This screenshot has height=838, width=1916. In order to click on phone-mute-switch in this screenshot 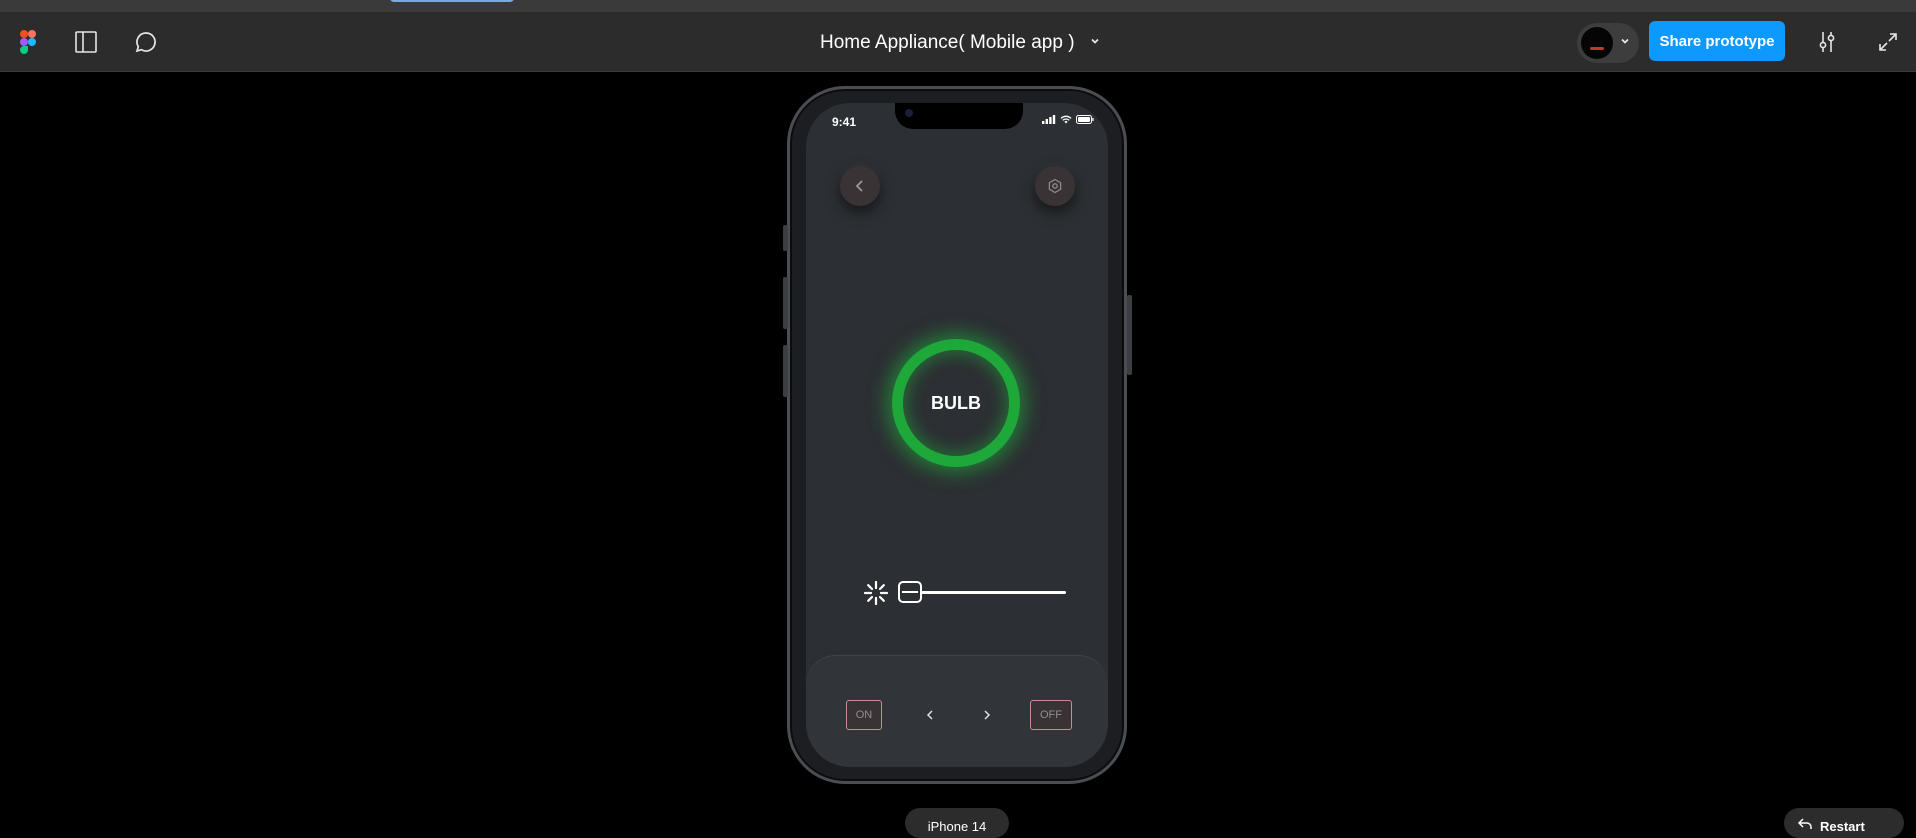, I will do `click(785, 238)`.